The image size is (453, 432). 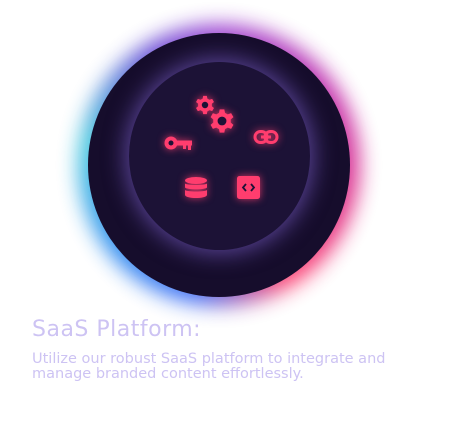 I want to click on code-icon, so click(x=248, y=187).